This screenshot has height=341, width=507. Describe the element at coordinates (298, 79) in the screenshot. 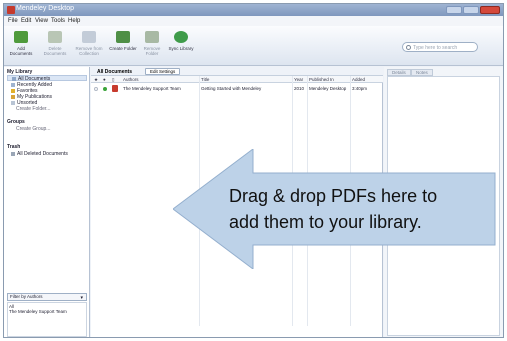

I see `column-year: Year` at that location.